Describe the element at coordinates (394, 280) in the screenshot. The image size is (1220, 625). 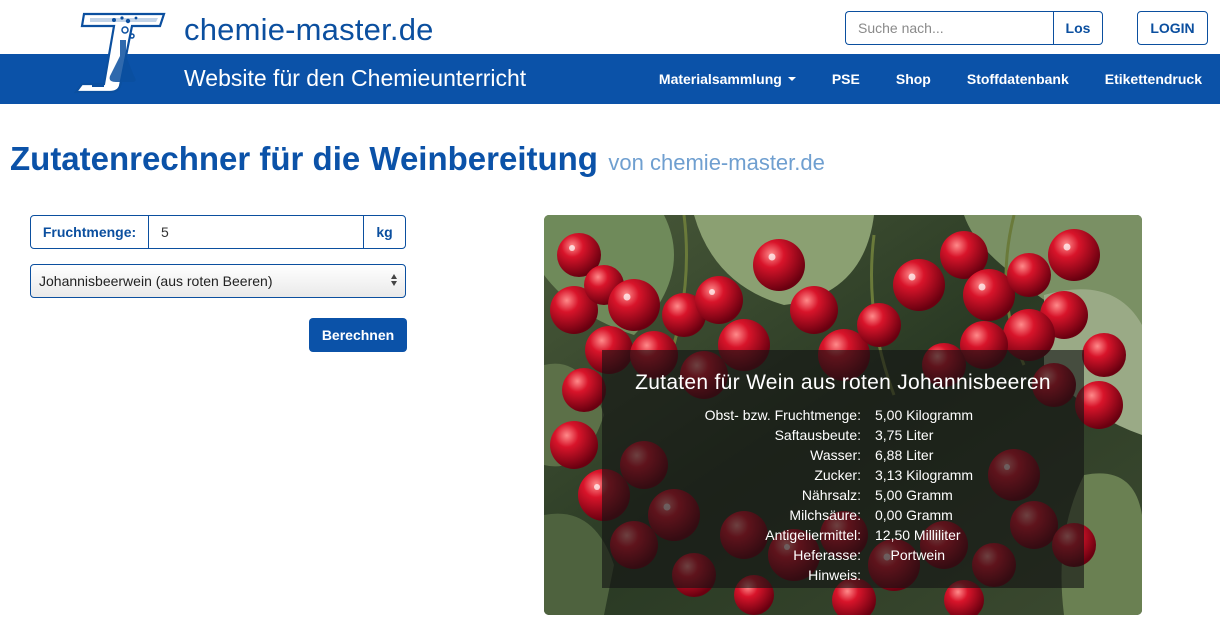
I see `select-arrows-icon` at that location.